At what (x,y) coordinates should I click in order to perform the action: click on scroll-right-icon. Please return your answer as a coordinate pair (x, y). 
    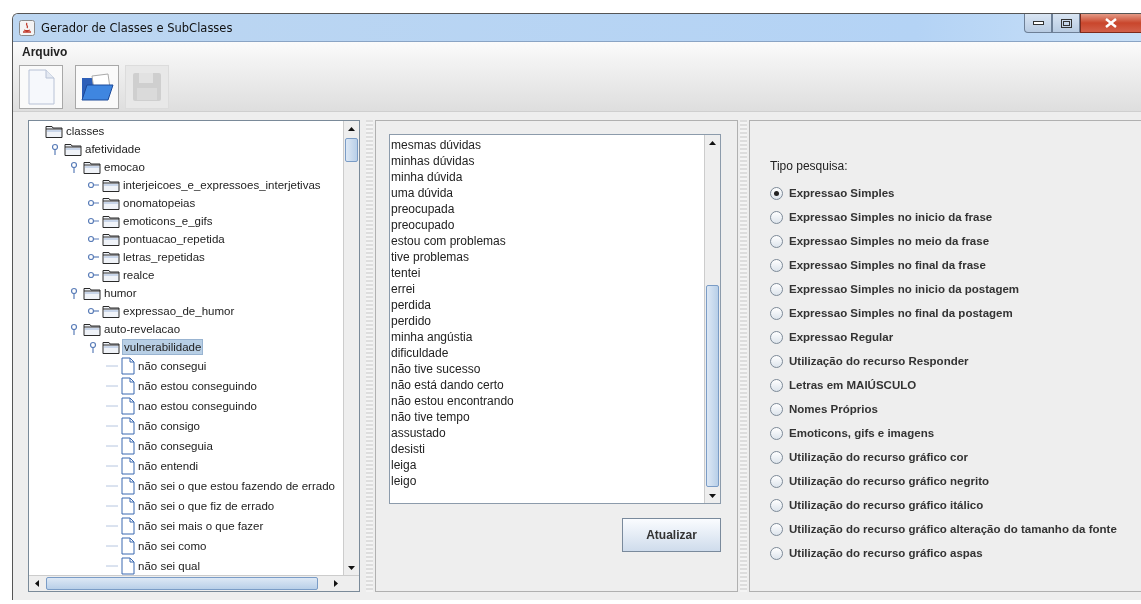
    Looking at the image, I should click on (335, 583).